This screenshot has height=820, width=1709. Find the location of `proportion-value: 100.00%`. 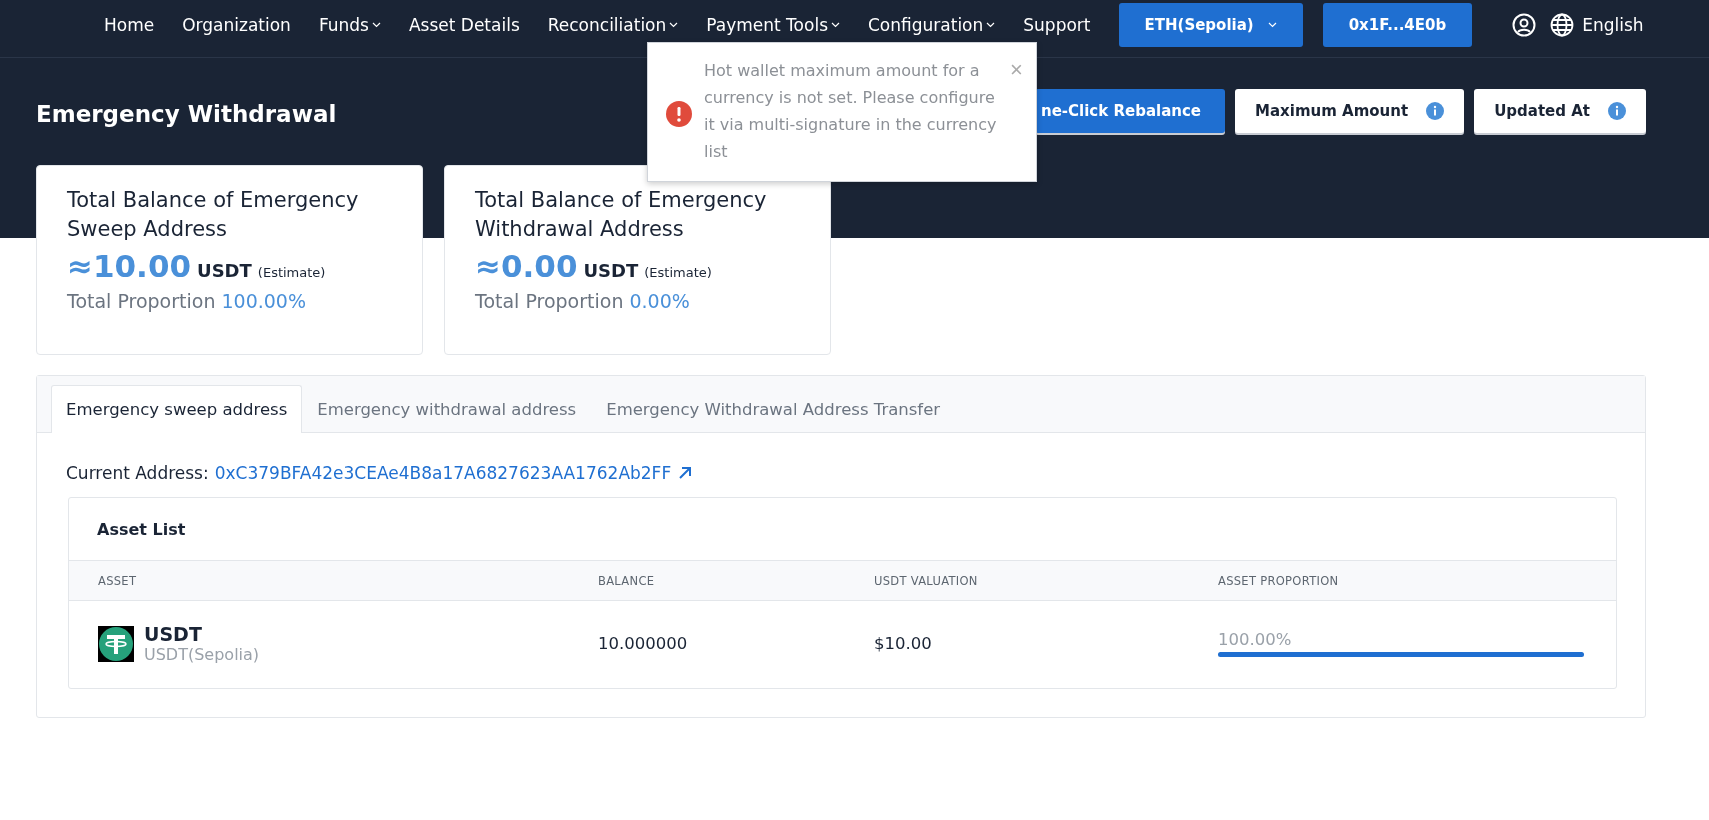

proportion-value: 100.00% is located at coordinates (263, 301).